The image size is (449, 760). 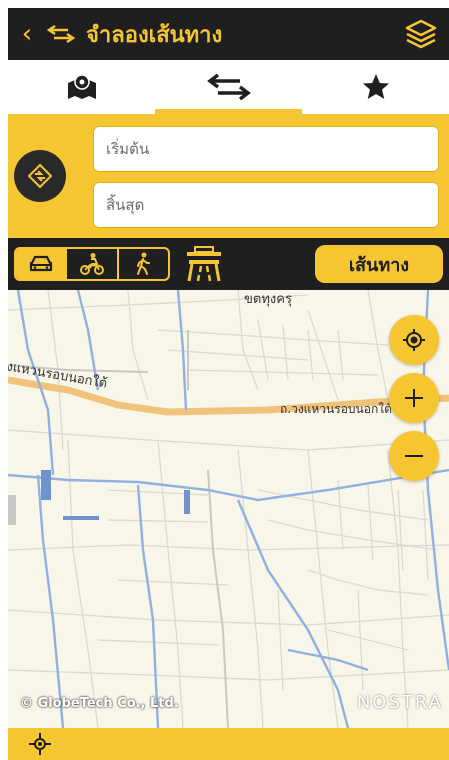 I want to click on start-field: เริ่มต้น, so click(x=266, y=149).